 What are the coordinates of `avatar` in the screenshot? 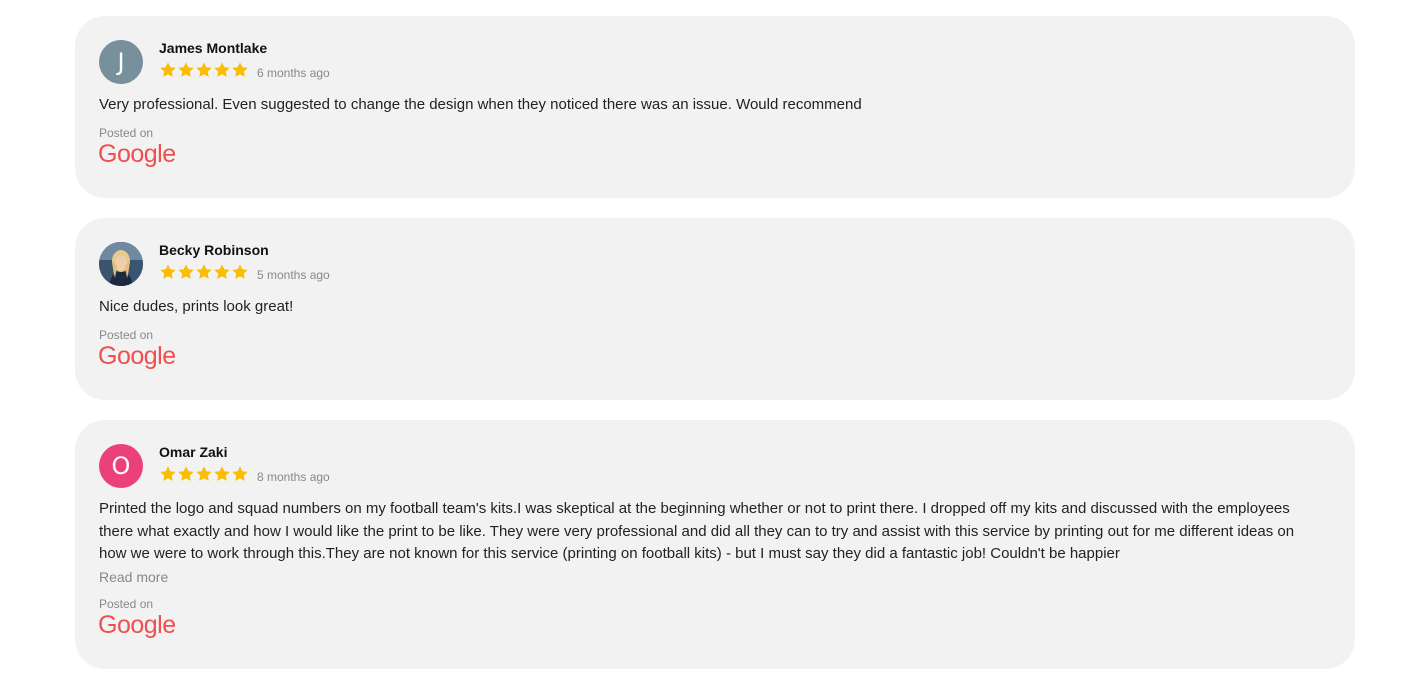 It's located at (121, 264).